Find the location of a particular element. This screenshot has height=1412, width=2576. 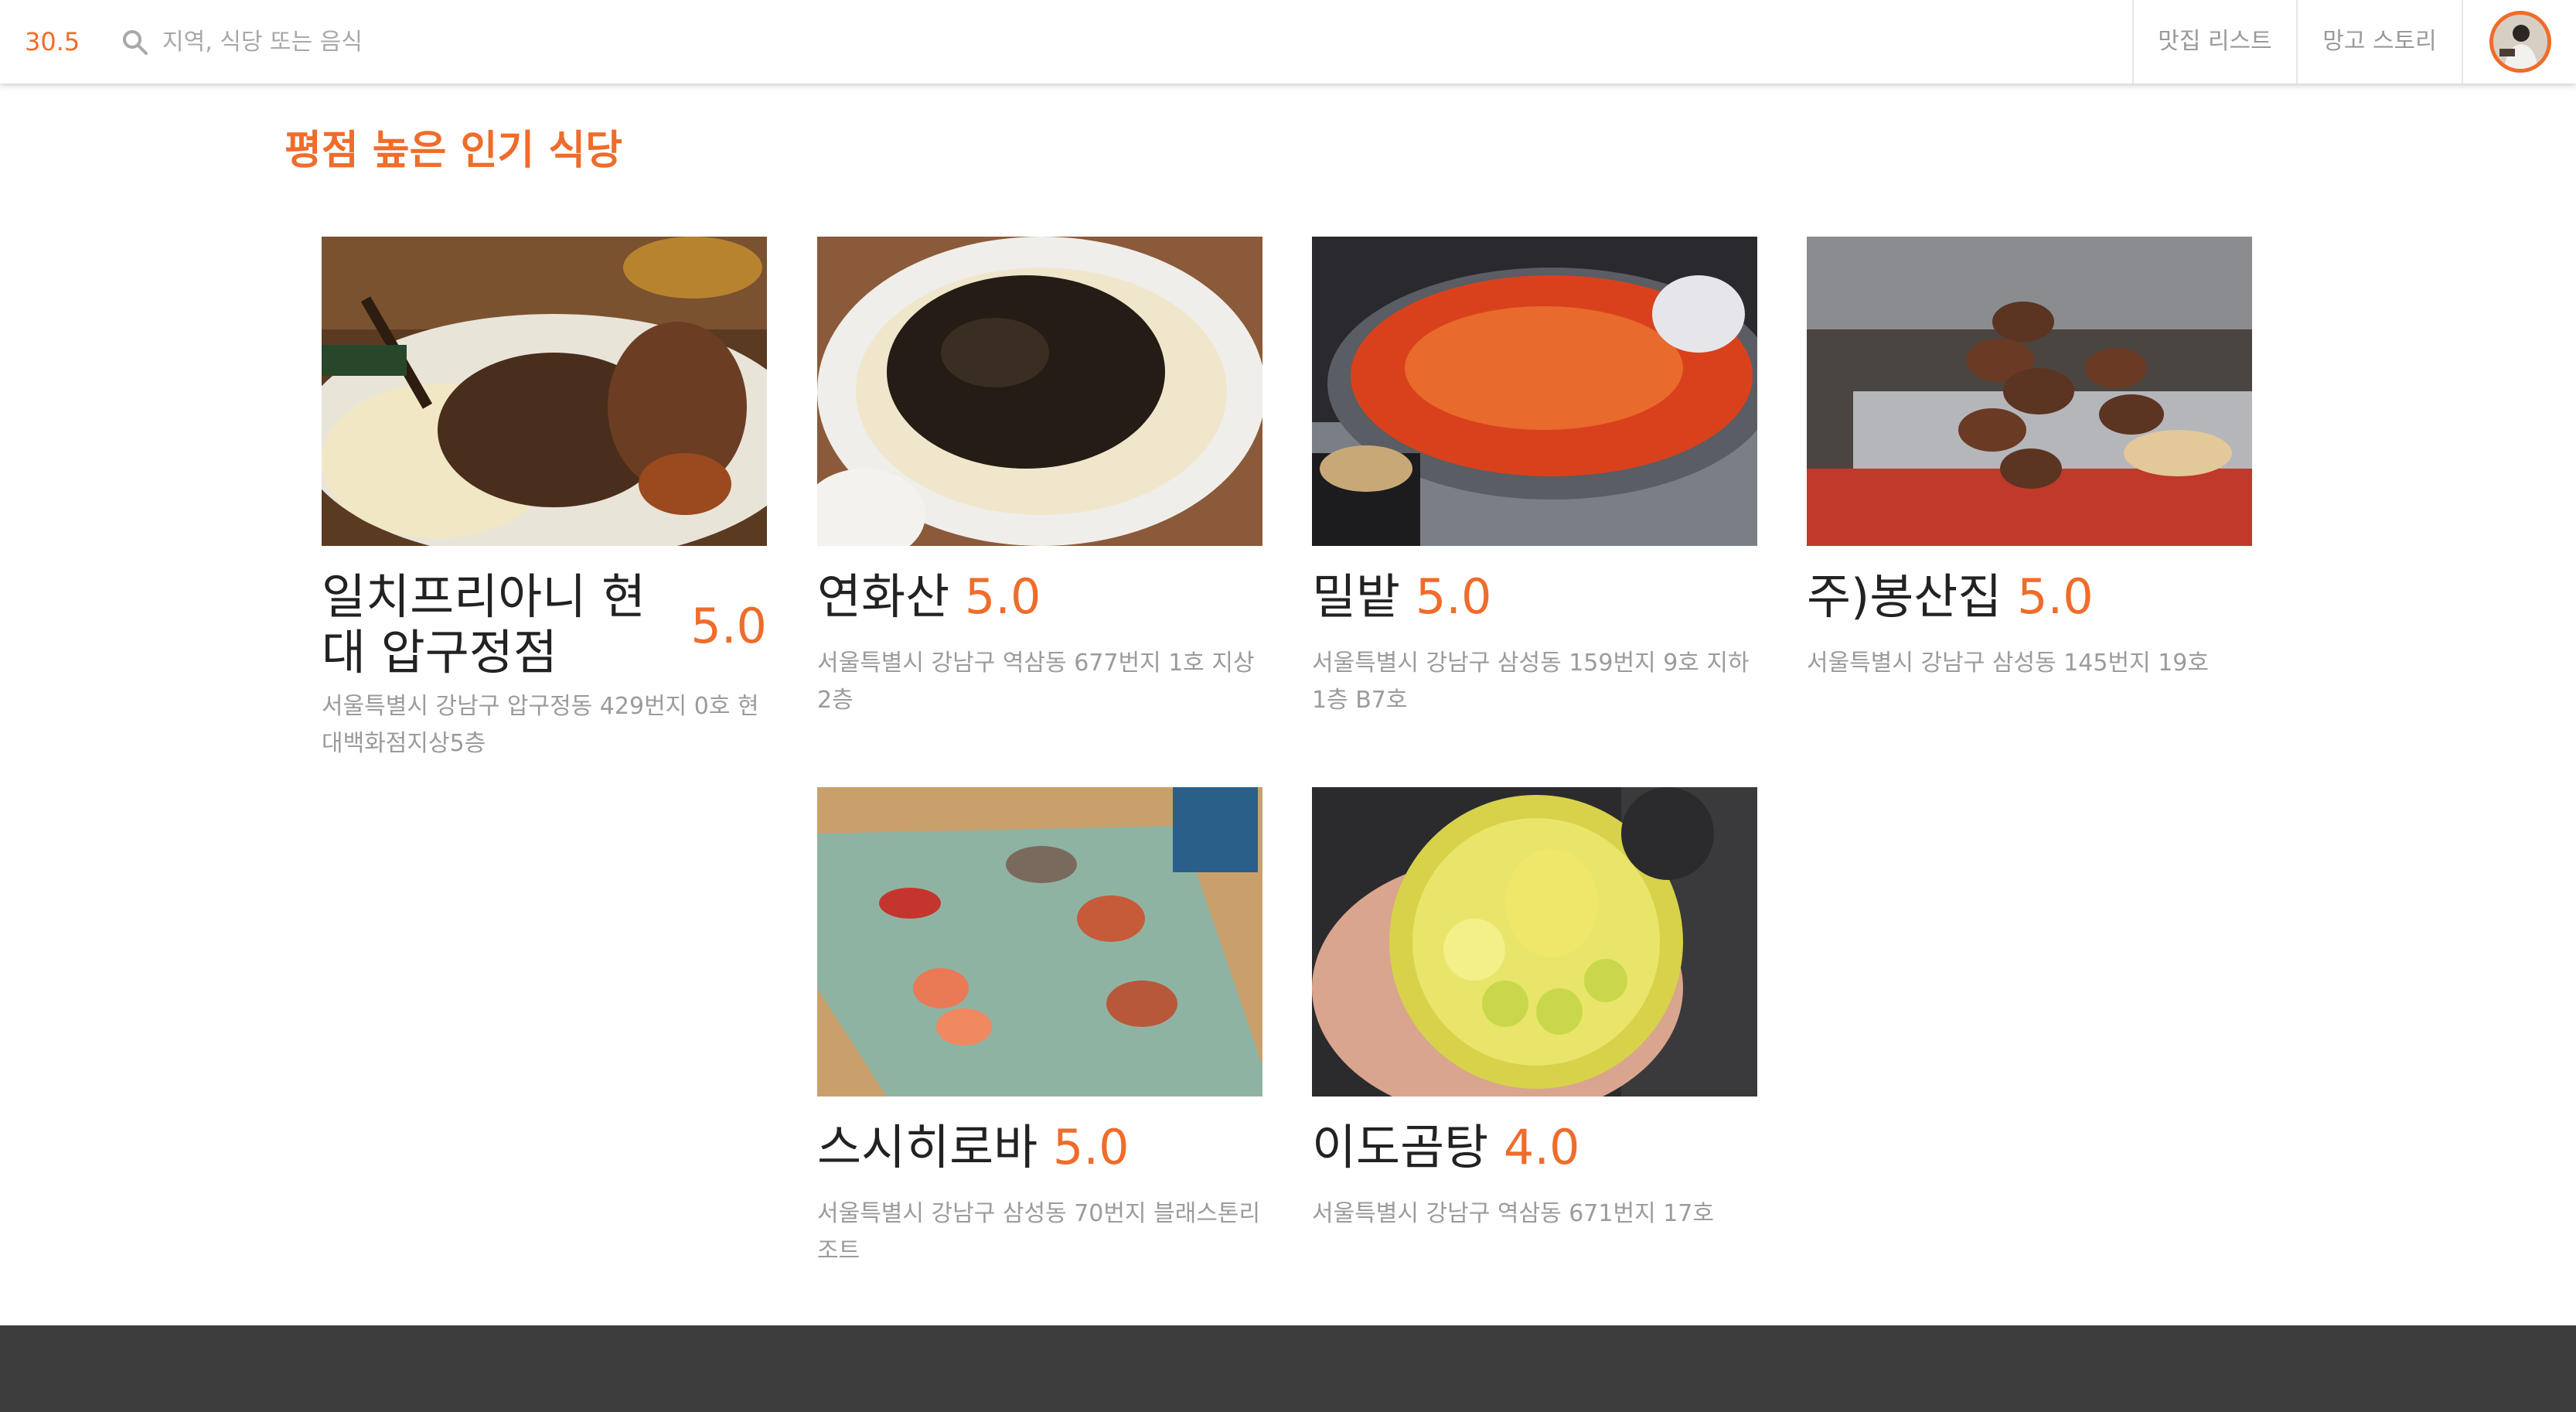

restaurant-address: 서울특별시 강남구 역삼동 671번지 17호 is located at coordinates (1513, 1213).